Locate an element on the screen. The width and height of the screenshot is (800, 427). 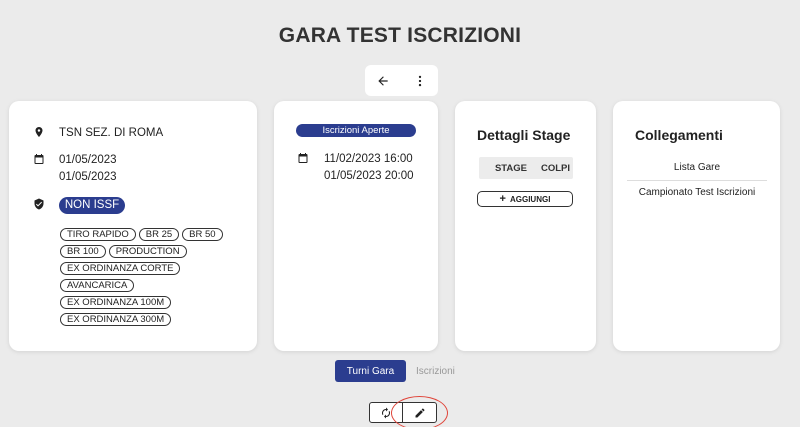
discipline-tag: EX ORDINANZA 100M is located at coordinates (116, 302).